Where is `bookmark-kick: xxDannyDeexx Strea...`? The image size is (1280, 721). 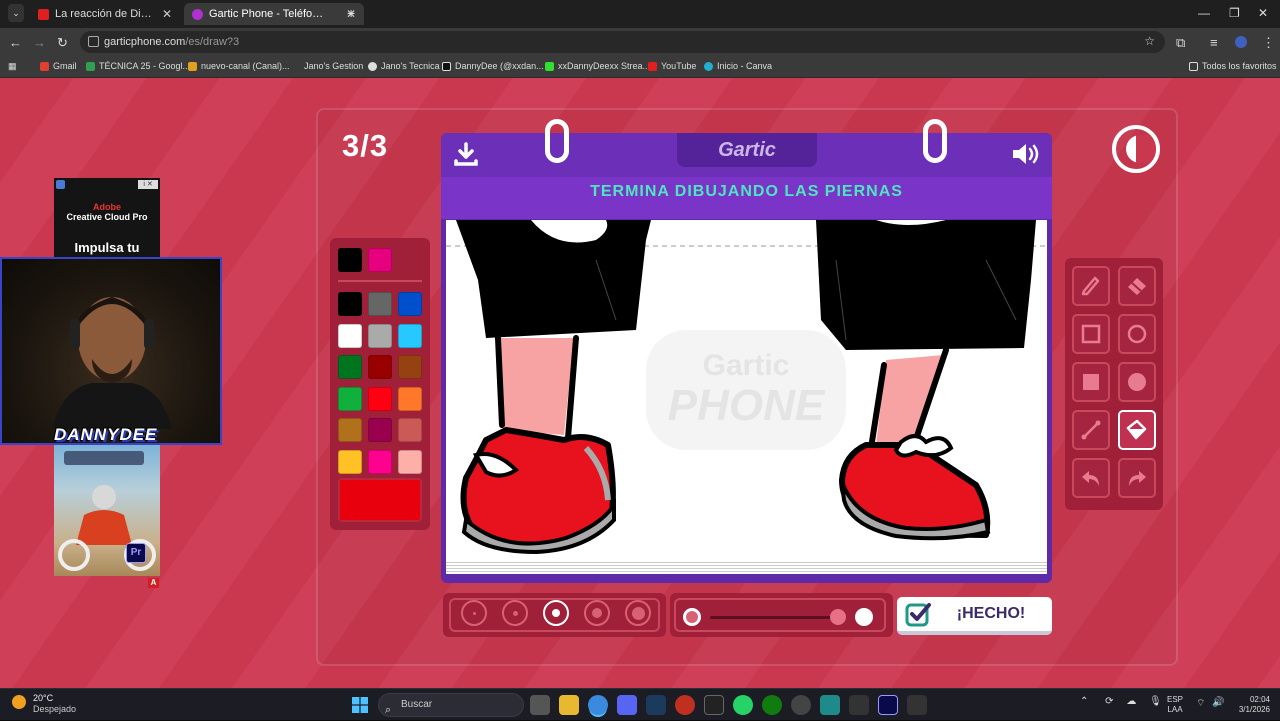 bookmark-kick: xxDannyDeexx Strea... is located at coordinates (597, 66).